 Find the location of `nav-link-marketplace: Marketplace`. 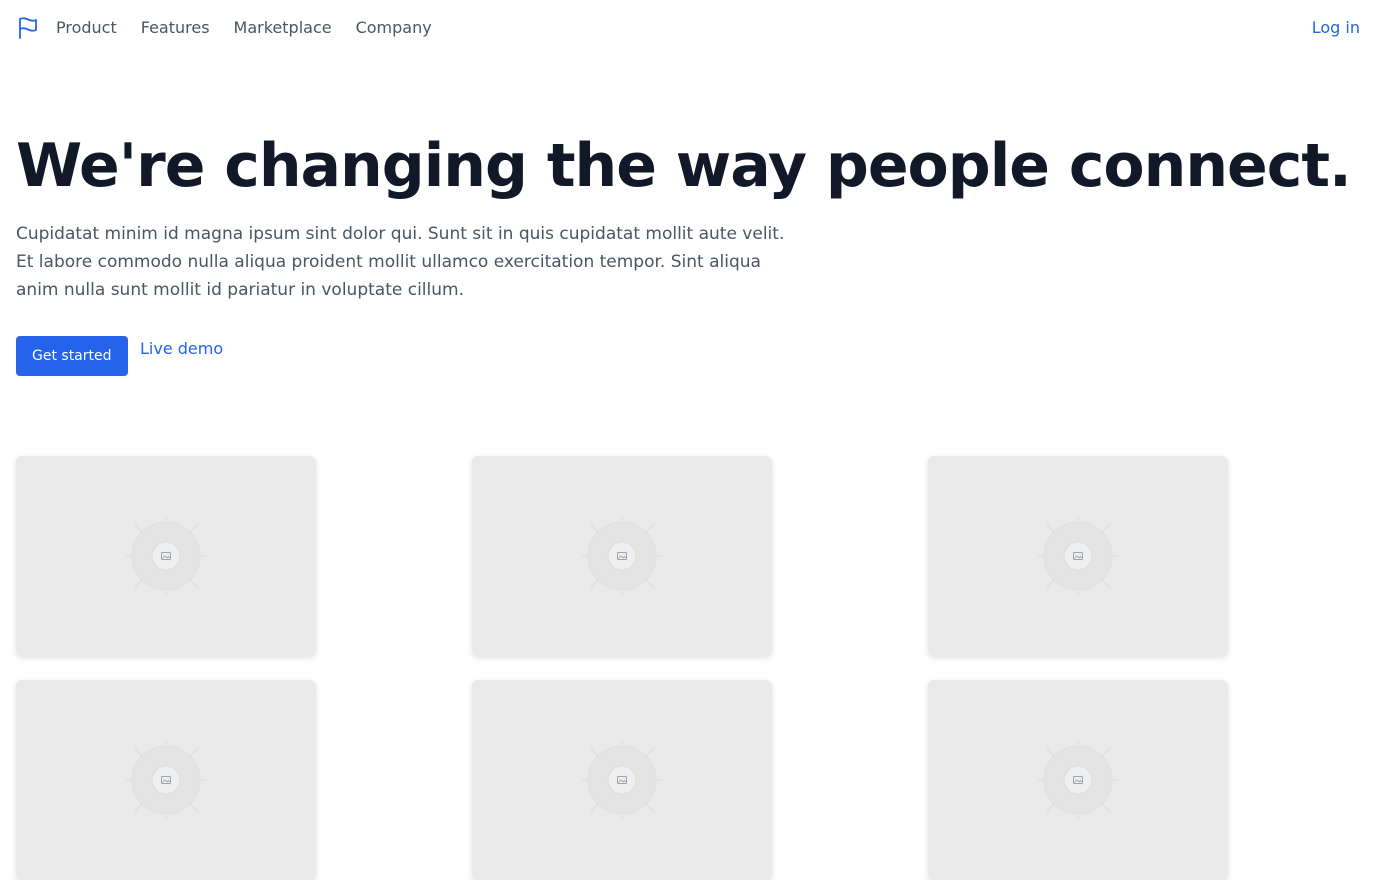

nav-link-marketplace: Marketplace is located at coordinates (283, 28).